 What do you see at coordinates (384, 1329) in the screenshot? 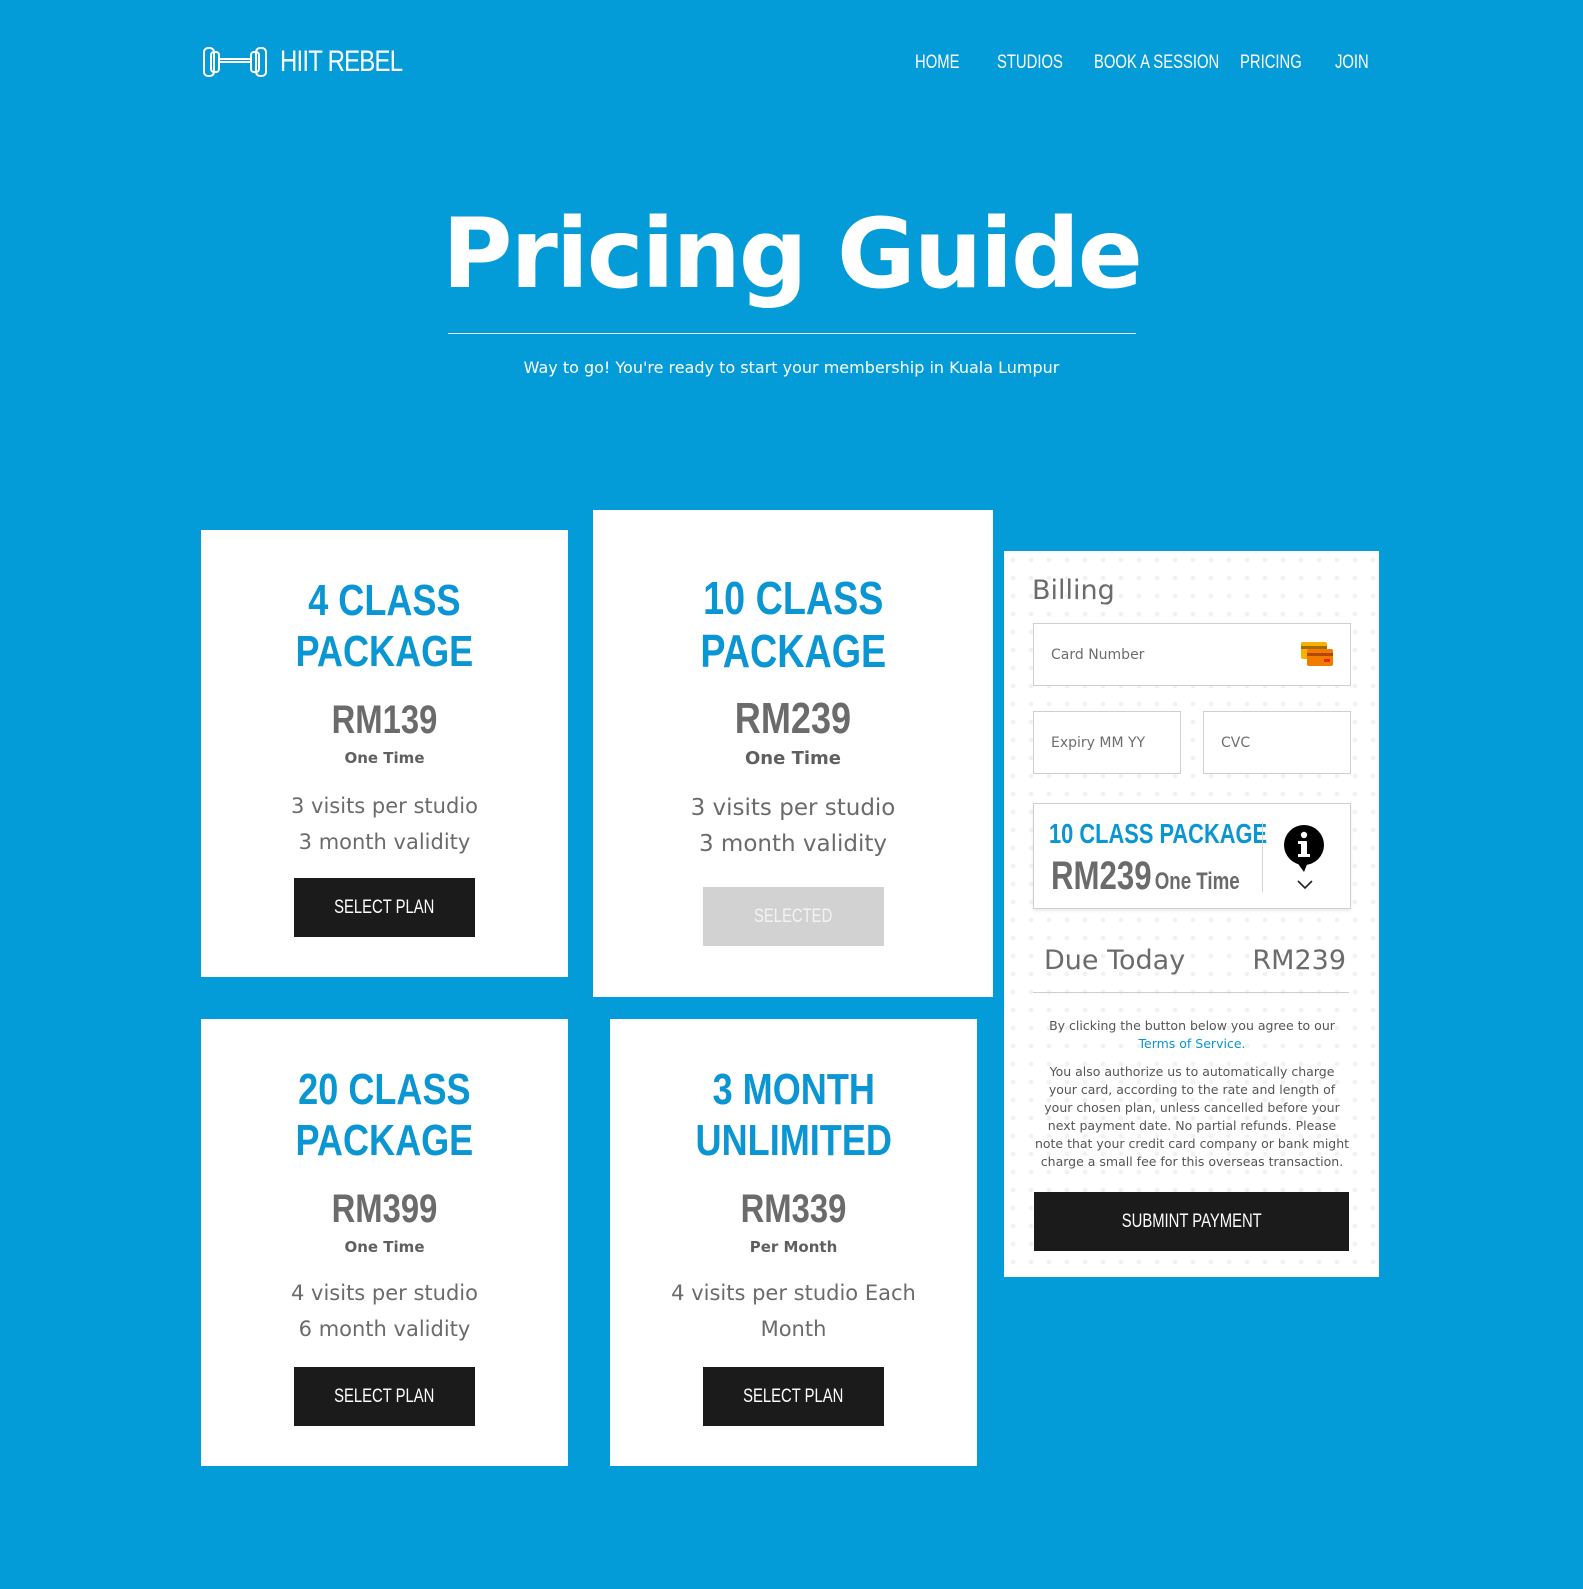
I see `plan-desc-line2: 6 month validity` at bounding box center [384, 1329].